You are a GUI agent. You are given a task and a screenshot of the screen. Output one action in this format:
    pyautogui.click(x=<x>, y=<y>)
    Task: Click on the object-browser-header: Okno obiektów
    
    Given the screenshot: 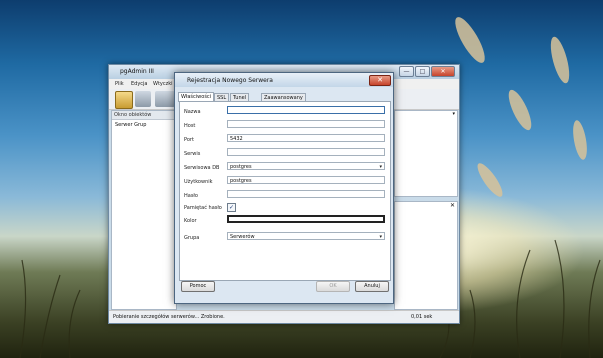 What is the action you would take?
    pyautogui.click(x=144, y=115)
    